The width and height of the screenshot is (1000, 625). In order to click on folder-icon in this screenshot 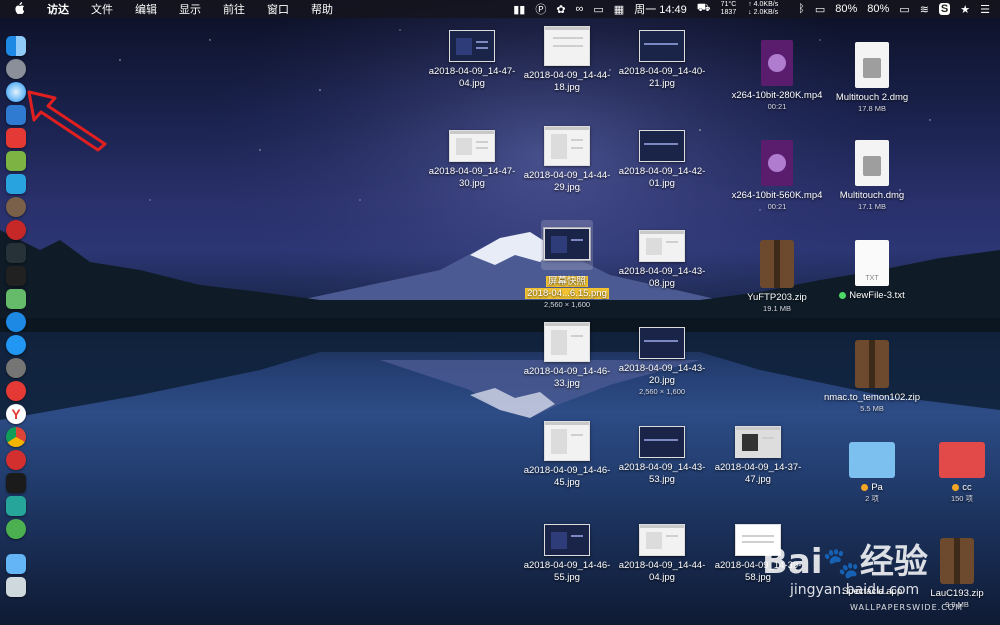, I will do `click(16, 564)`.